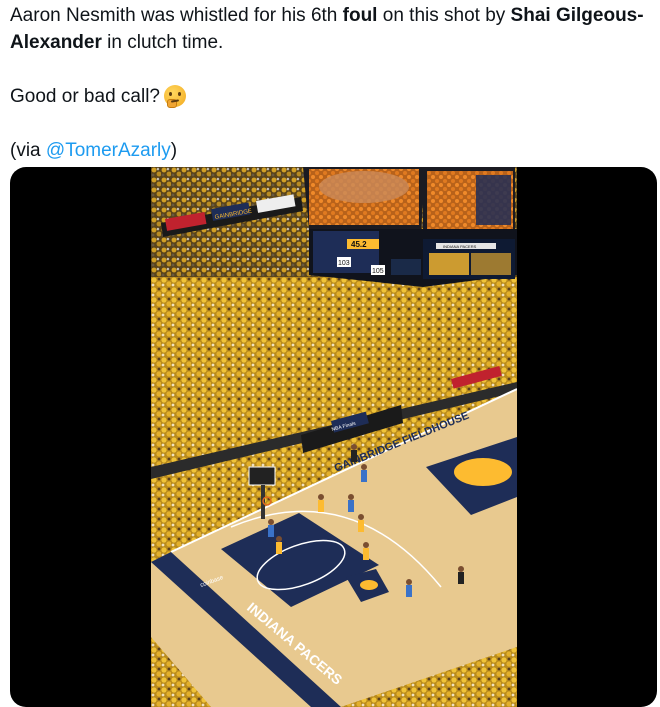 The height and width of the screenshot is (707, 660). I want to click on thinking-face-emoji-icon, so click(175, 96).